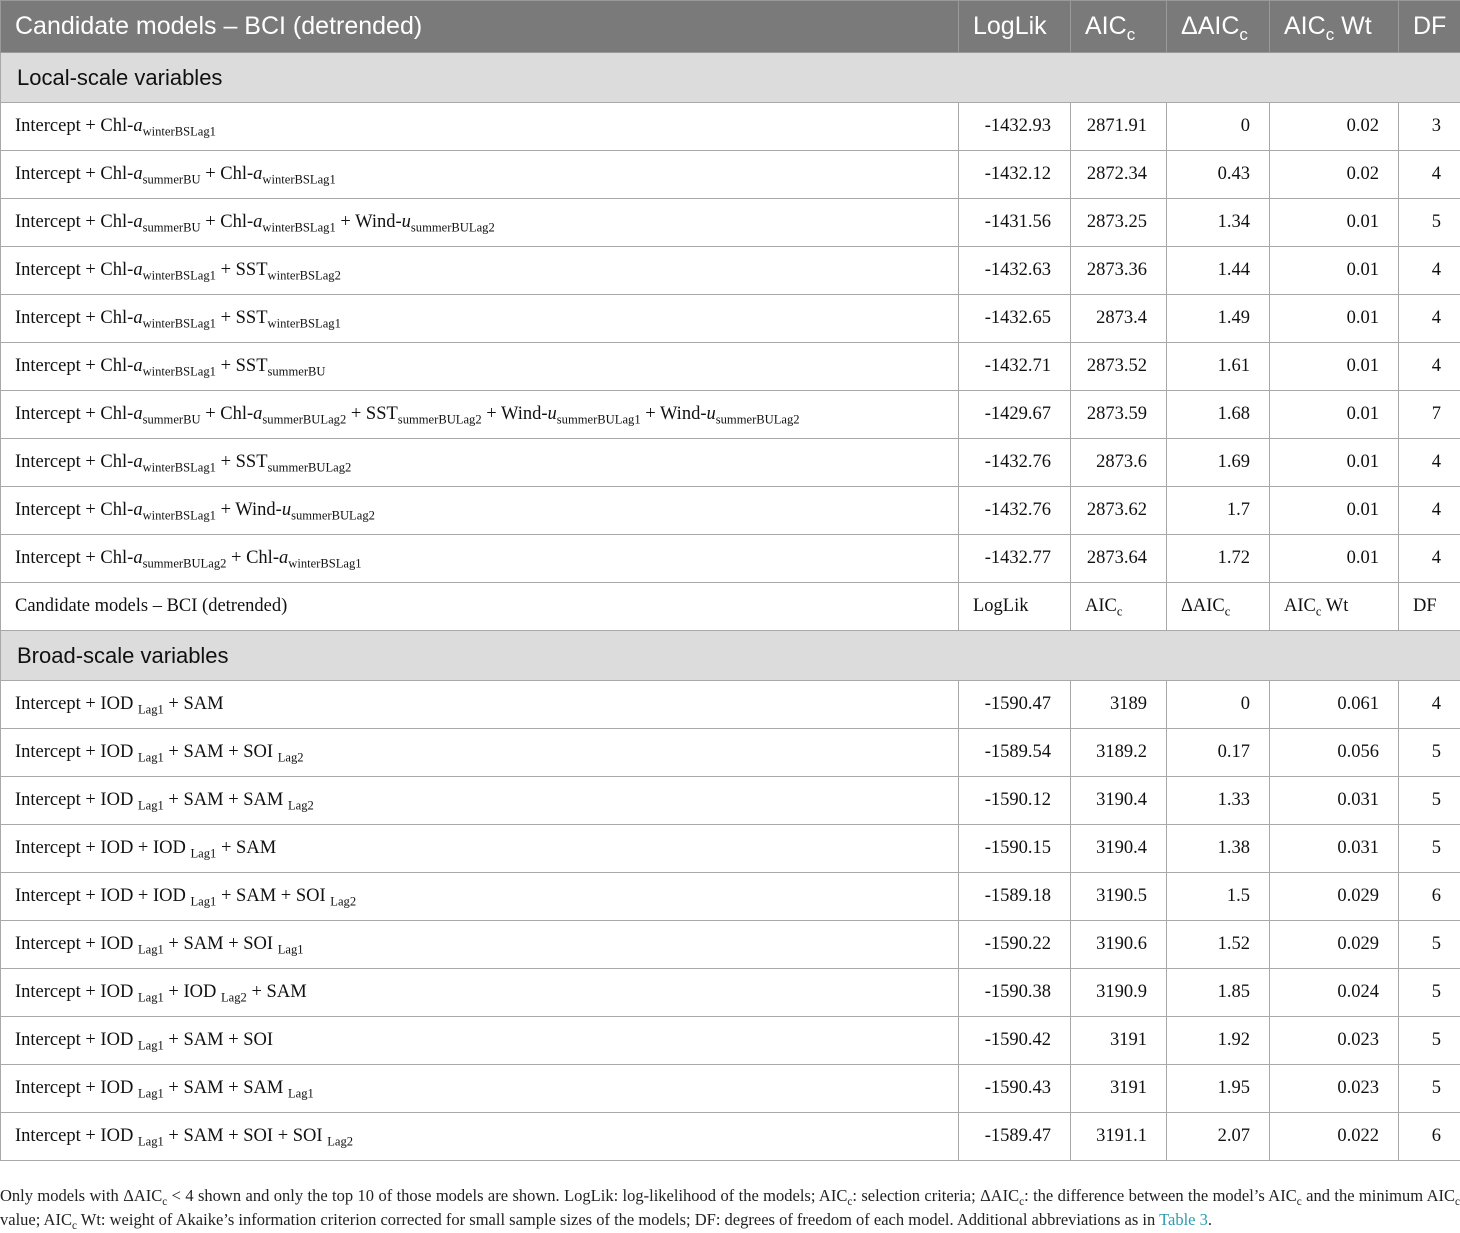 The height and width of the screenshot is (1233, 1460). Describe the element at coordinates (1334, 1040) in the screenshot. I see `wt-cell: 0.023` at that location.